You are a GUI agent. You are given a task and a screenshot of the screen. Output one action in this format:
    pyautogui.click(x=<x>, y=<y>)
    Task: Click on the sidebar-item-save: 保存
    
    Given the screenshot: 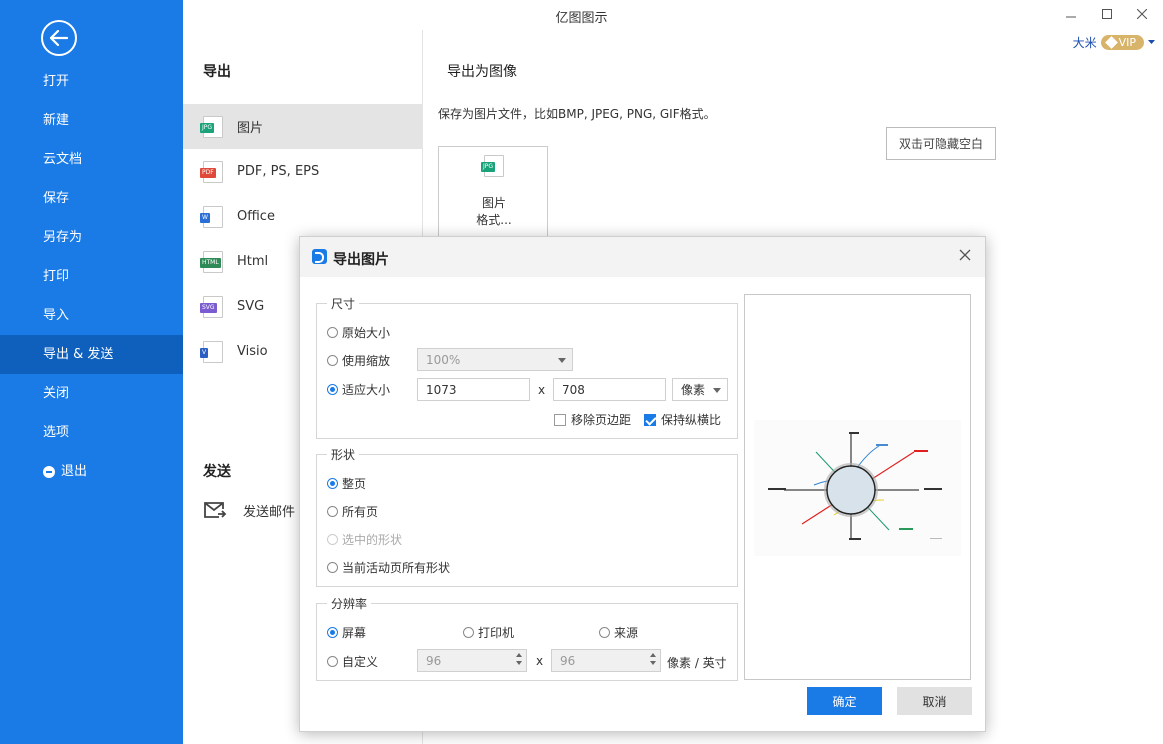 What is the action you would take?
    pyautogui.click(x=91, y=198)
    